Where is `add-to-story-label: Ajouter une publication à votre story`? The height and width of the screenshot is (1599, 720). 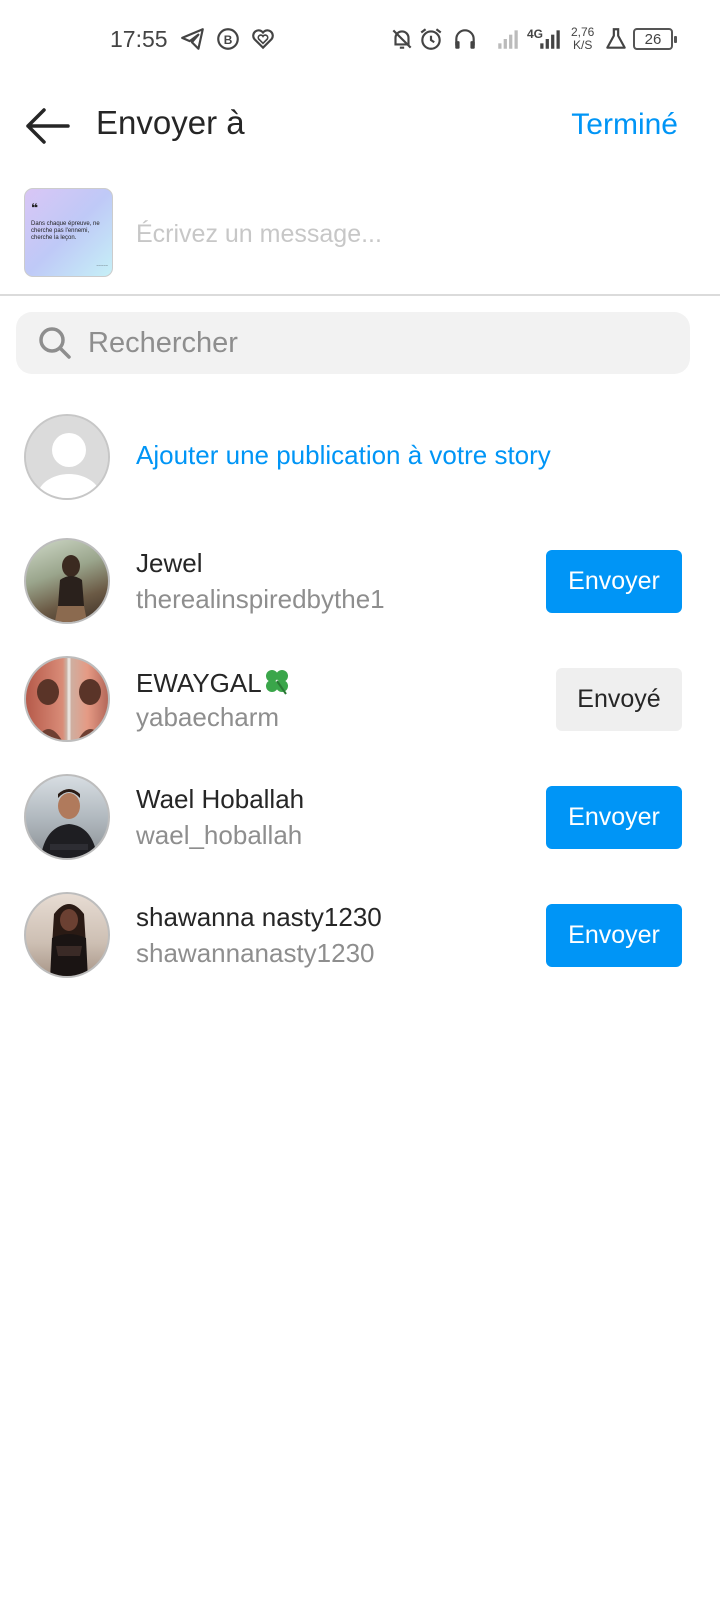 add-to-story-label: Ajouter une publication à votre story is located at coordinates (343, 455).